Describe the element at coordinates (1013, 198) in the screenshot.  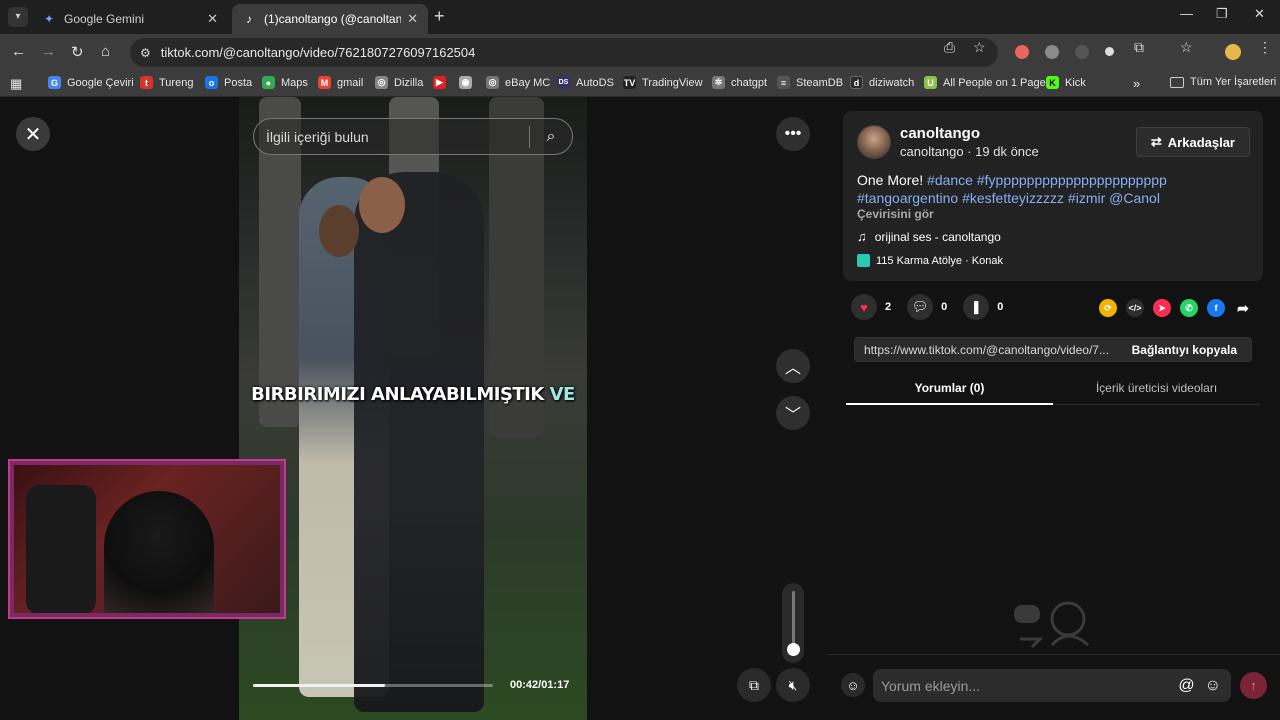
I see `hashtag-link: #kesfetteyizzzzz` at that location.